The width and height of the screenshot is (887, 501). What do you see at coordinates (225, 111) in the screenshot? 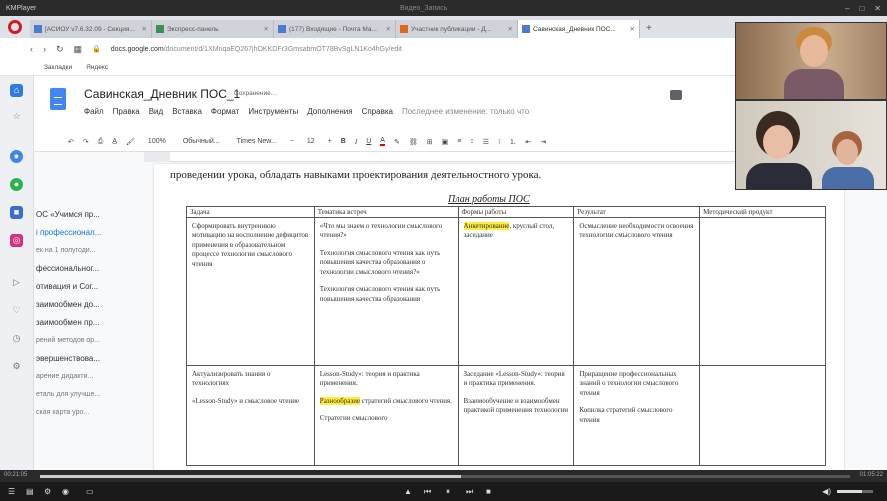
I see `menu-format: Формат` at bounding box center [225, 111].